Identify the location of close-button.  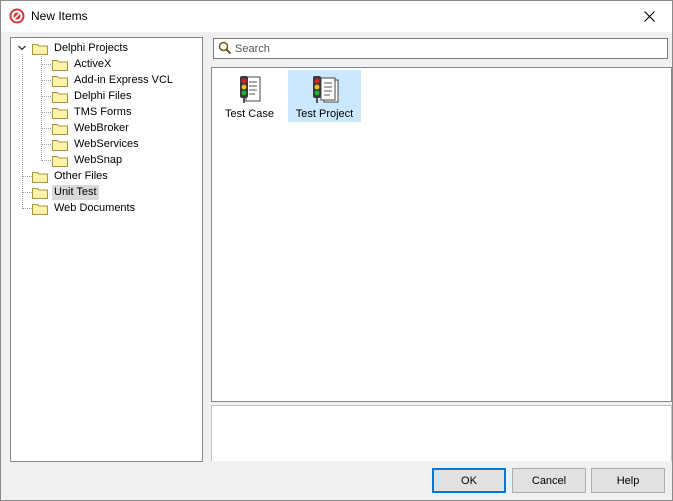
(649, 16).